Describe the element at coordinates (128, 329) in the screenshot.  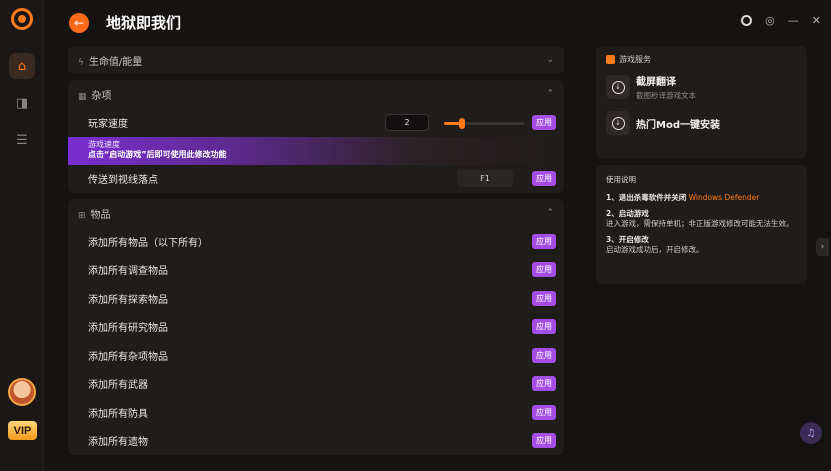
I see `row-label: 添加所有研究物品` at that location.